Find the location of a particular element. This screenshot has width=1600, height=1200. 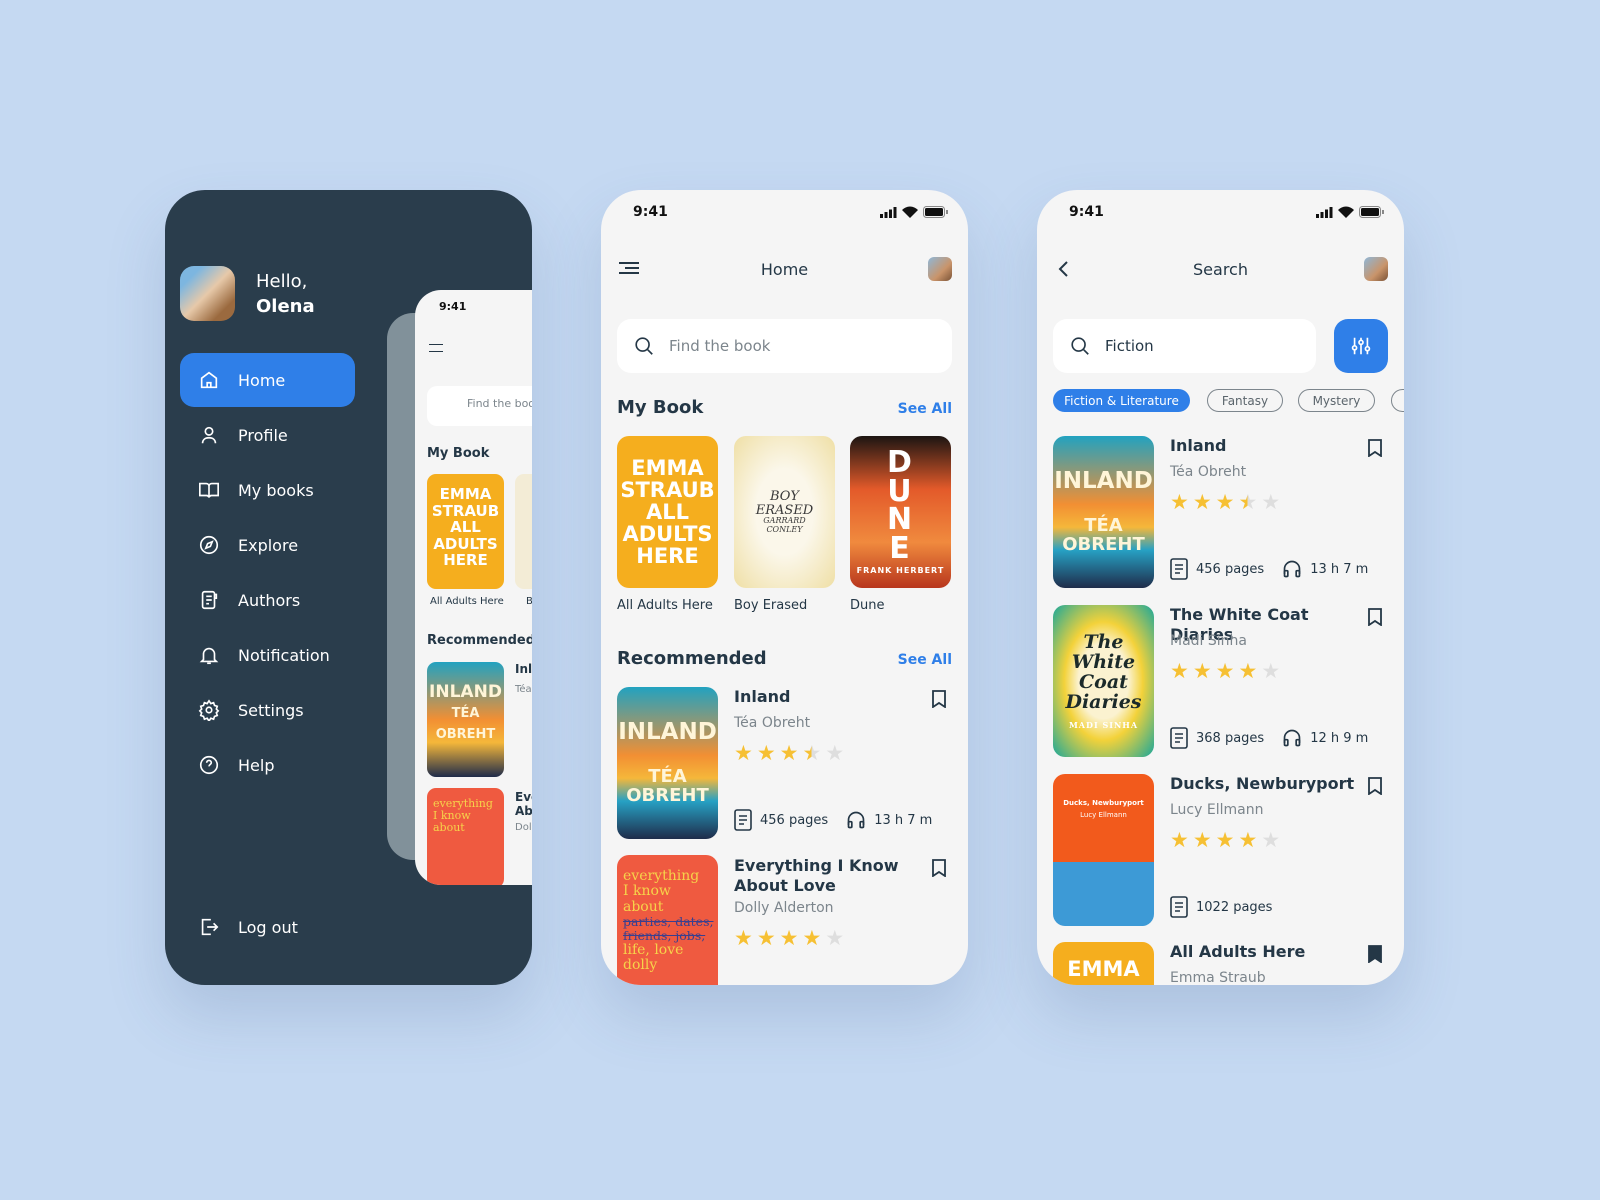

chip-fantasy: Fantasy is located at coordinates (1245, 400).